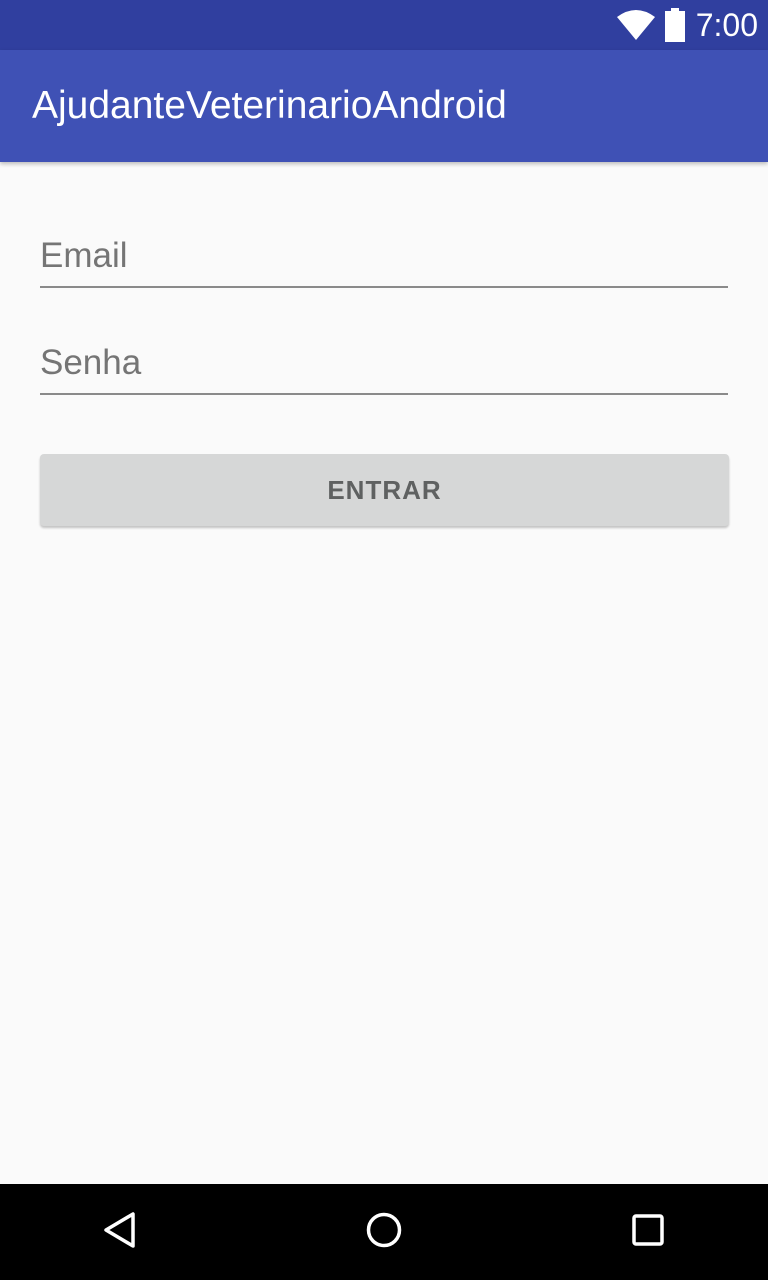 The width and height of the screenshot is (768, 1280). Describe the element at coordinates (269, 105) in the screenshot. I see `app-title: AjudanteVeterinarioAndroid` at that location.